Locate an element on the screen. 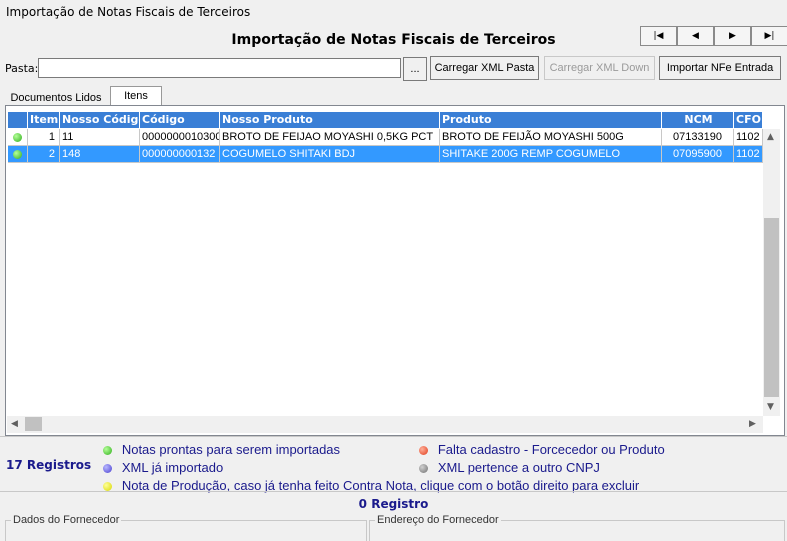 This screenshot has height=541, width=787. legend-item: Falta cadastro - Forcecedor ou Produto is located at coordinates (542, 449).